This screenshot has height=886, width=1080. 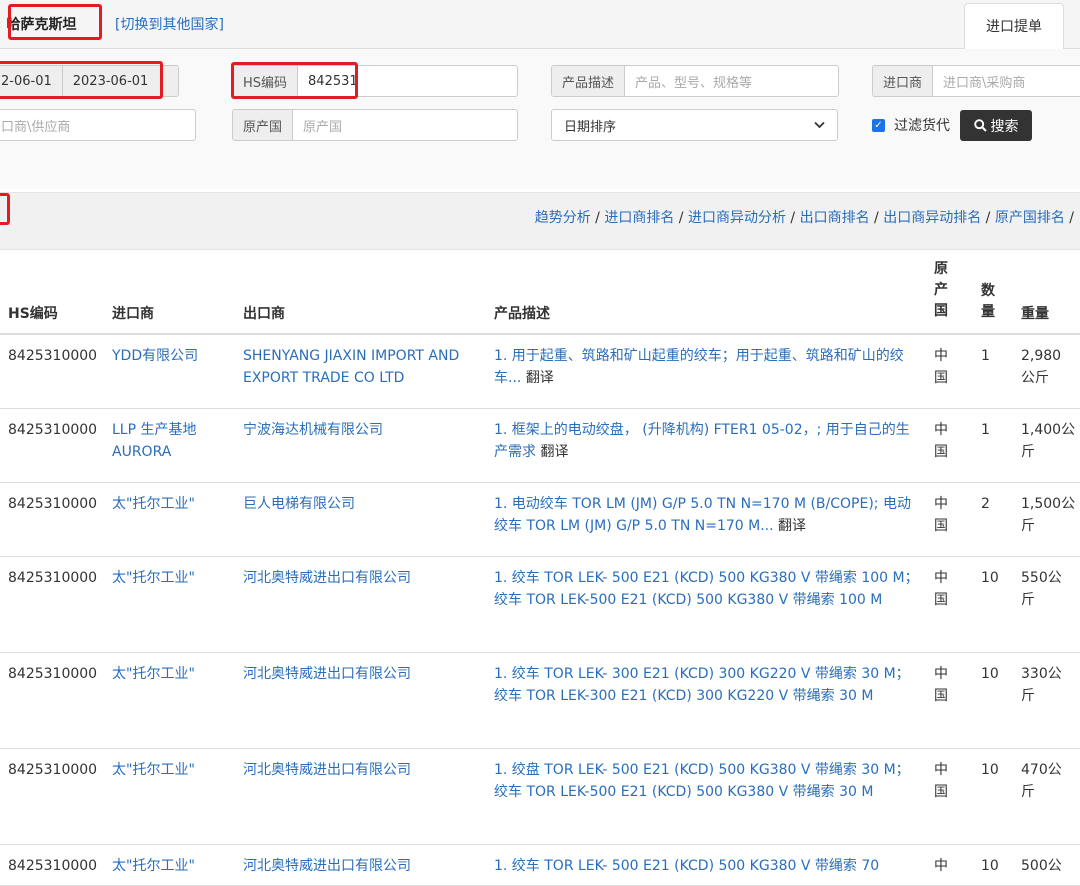 What do you see at coordinates (878, 125) in the screenshot?
I see `filter-forwarder-checkbox: ✓` at bounding box center [878, 125].